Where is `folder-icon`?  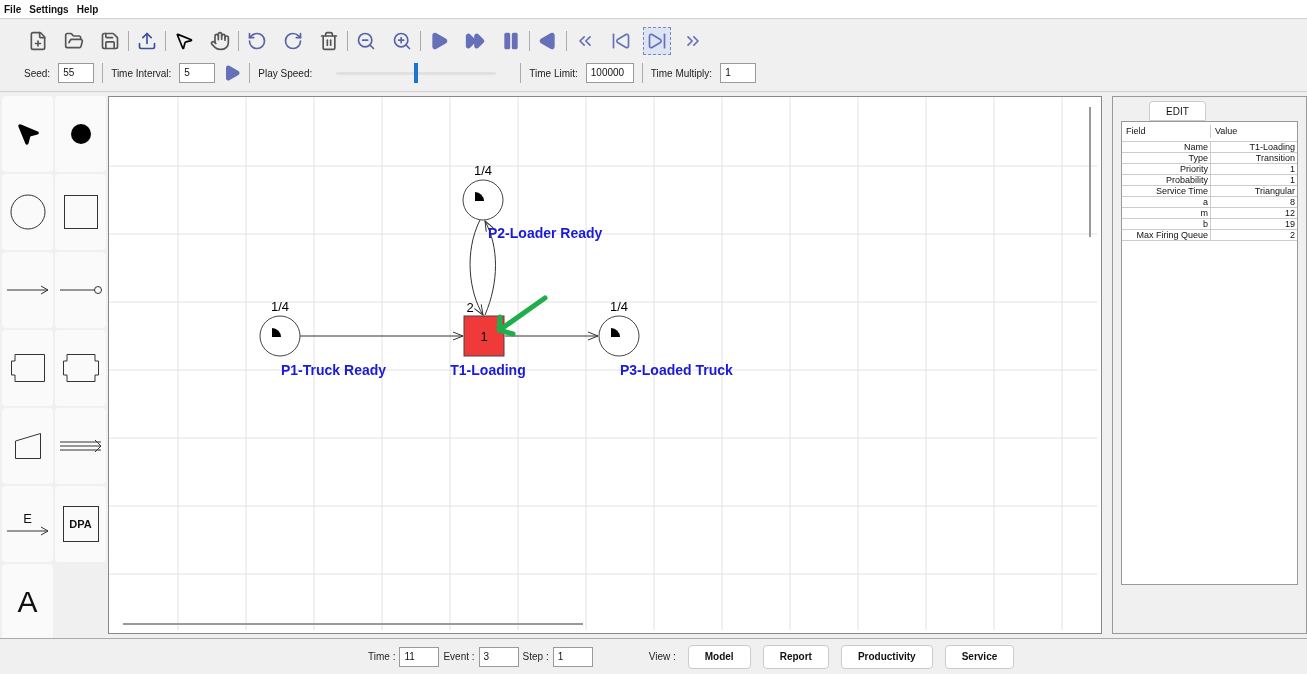
folder-icon is located at coordinates (74, 41).